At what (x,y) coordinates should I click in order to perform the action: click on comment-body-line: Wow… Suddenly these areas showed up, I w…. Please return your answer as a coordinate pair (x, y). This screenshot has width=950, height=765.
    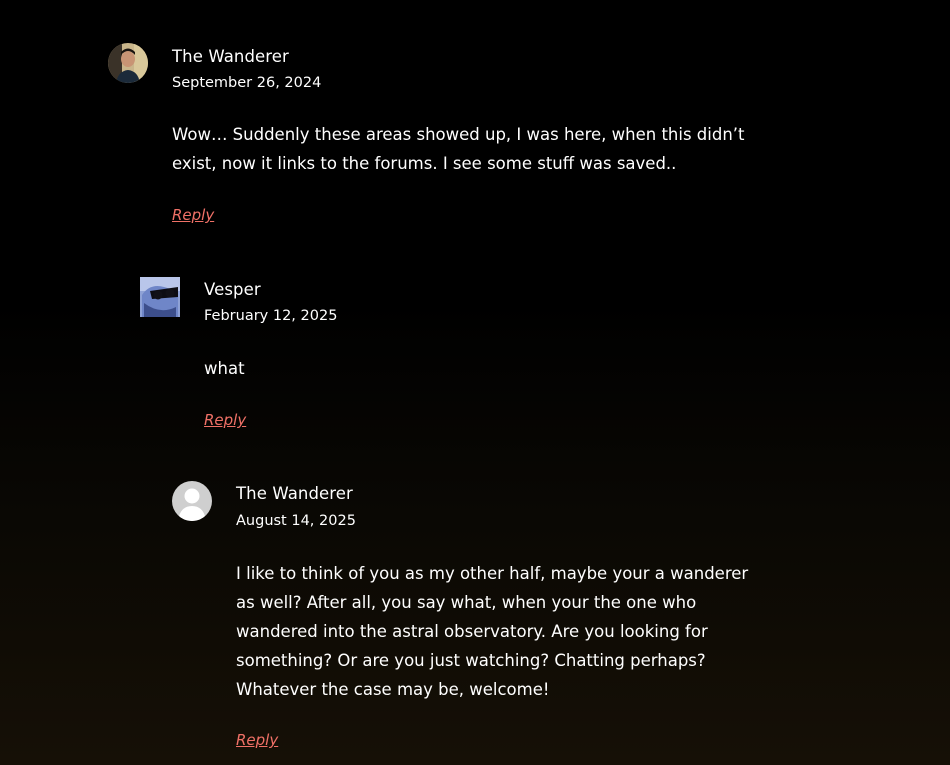
    Looking at the image, I should click on (458, 134).